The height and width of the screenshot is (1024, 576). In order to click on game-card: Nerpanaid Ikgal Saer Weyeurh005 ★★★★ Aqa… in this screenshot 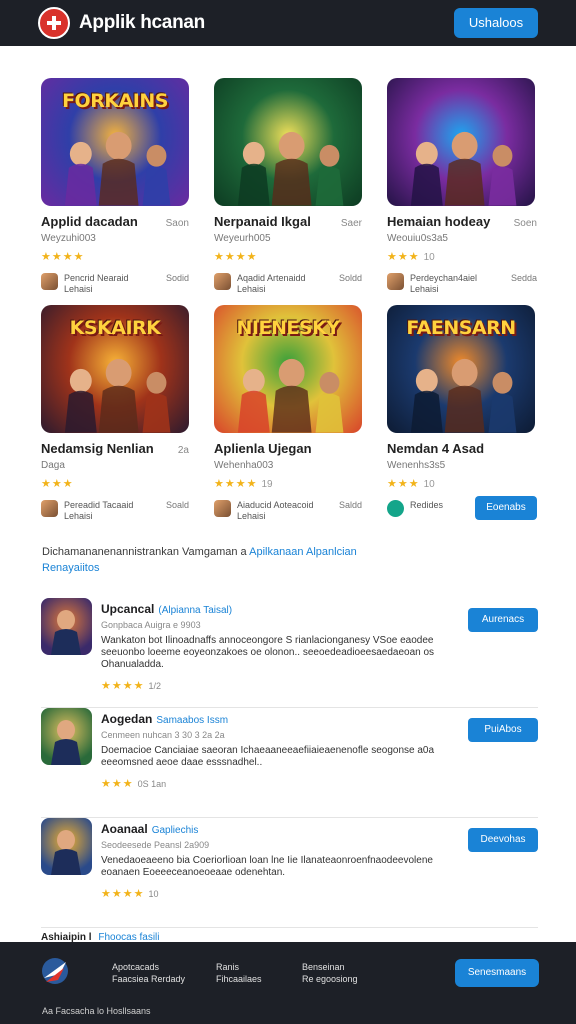, I will do `click(288, 191)`.